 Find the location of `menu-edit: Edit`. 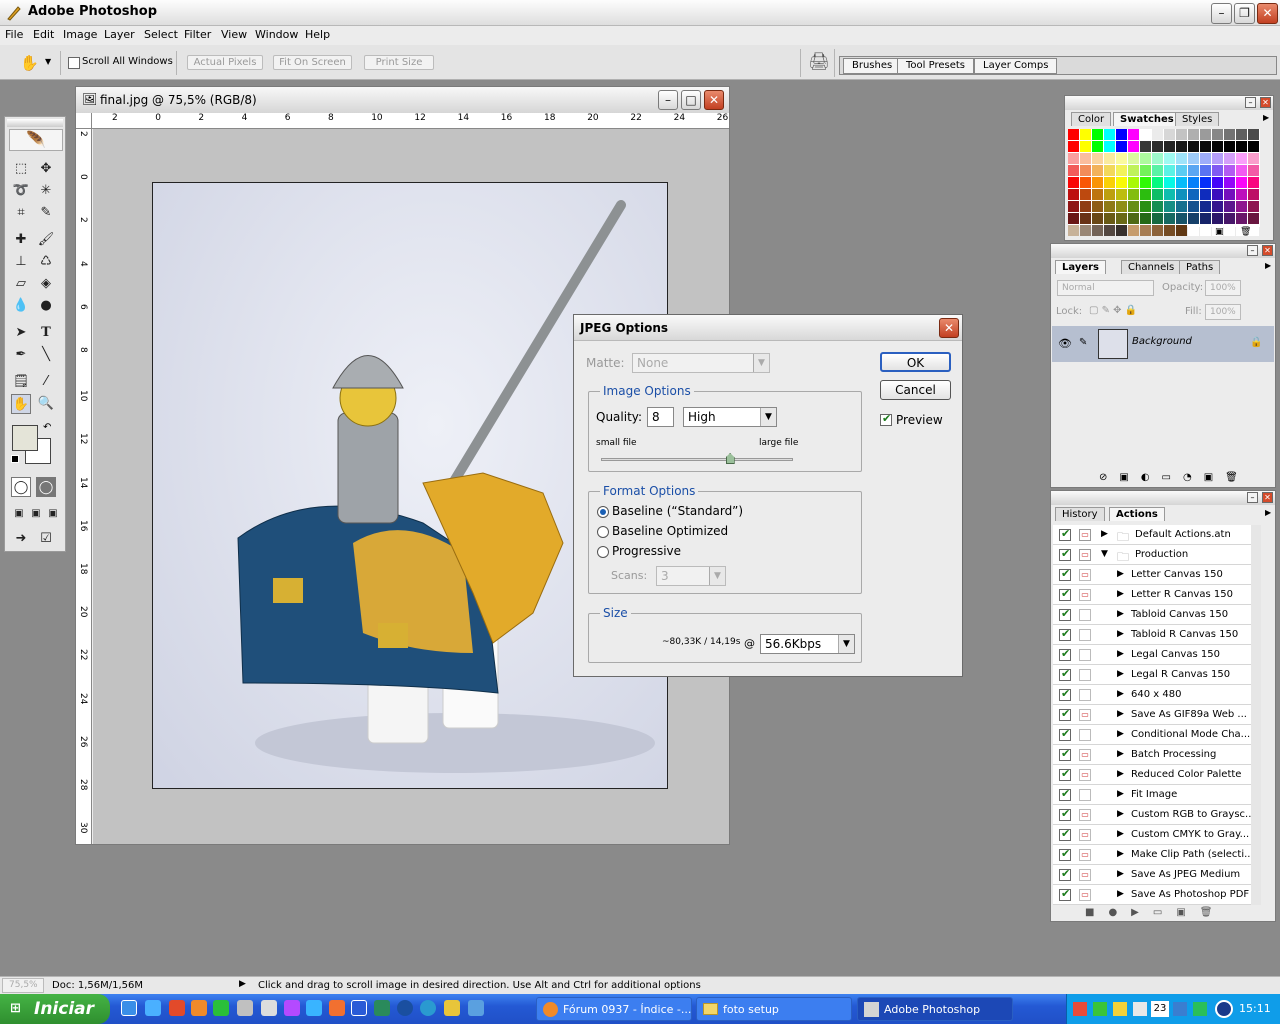

menu-edit: Edit is located at coordinates (43, 34).